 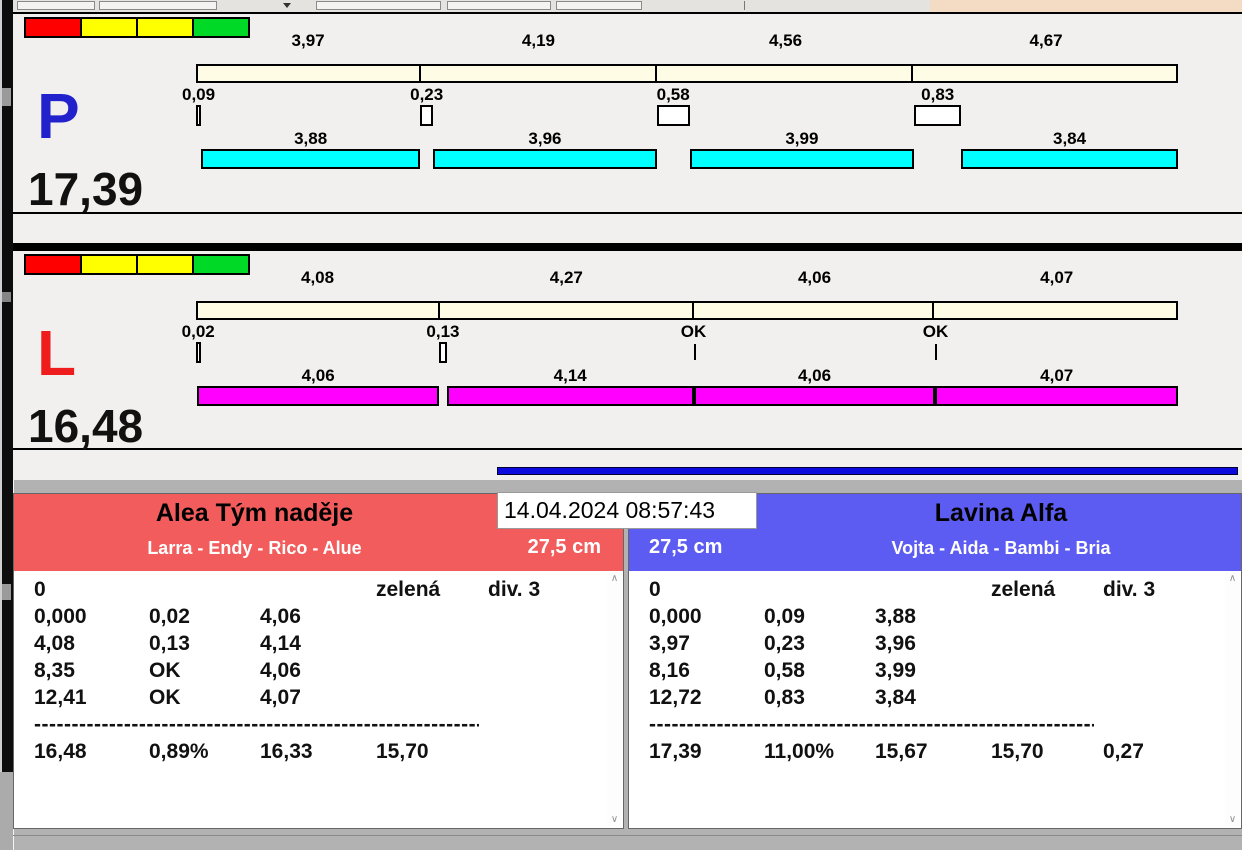 What do you see at coordinates (784, 643) in the screenshot?
I see `result-cell: 0,23` at bounding box center [784, 643].